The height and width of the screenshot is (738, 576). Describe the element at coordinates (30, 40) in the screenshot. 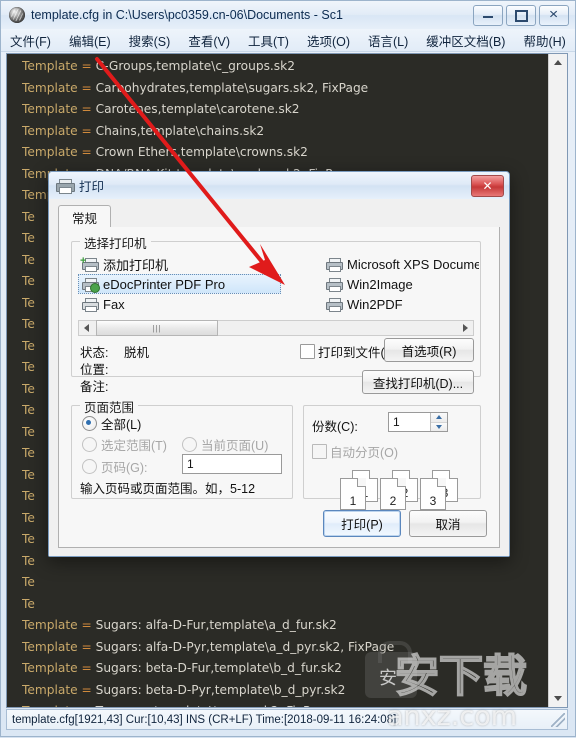

I see `menu-file: 文件(F)` at that location.